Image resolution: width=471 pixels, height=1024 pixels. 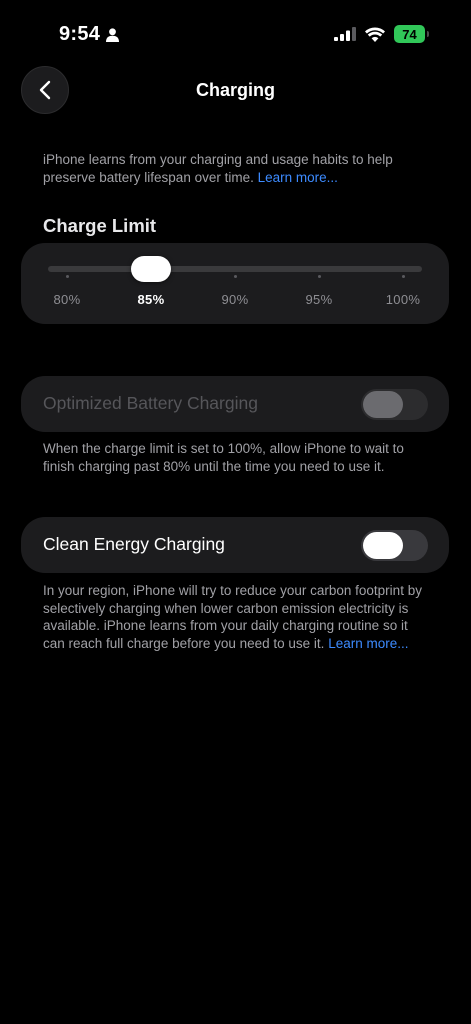 I want to click on optimized-charging-row: Optimized Battery Charging, so click(x=235, y=404).